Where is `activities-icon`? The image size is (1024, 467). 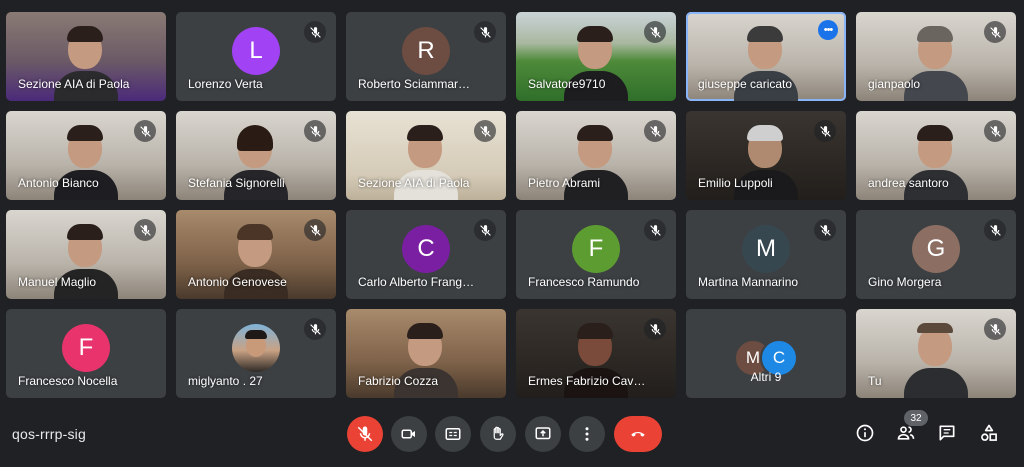 activities-icon is located at coordinates (989, 432).